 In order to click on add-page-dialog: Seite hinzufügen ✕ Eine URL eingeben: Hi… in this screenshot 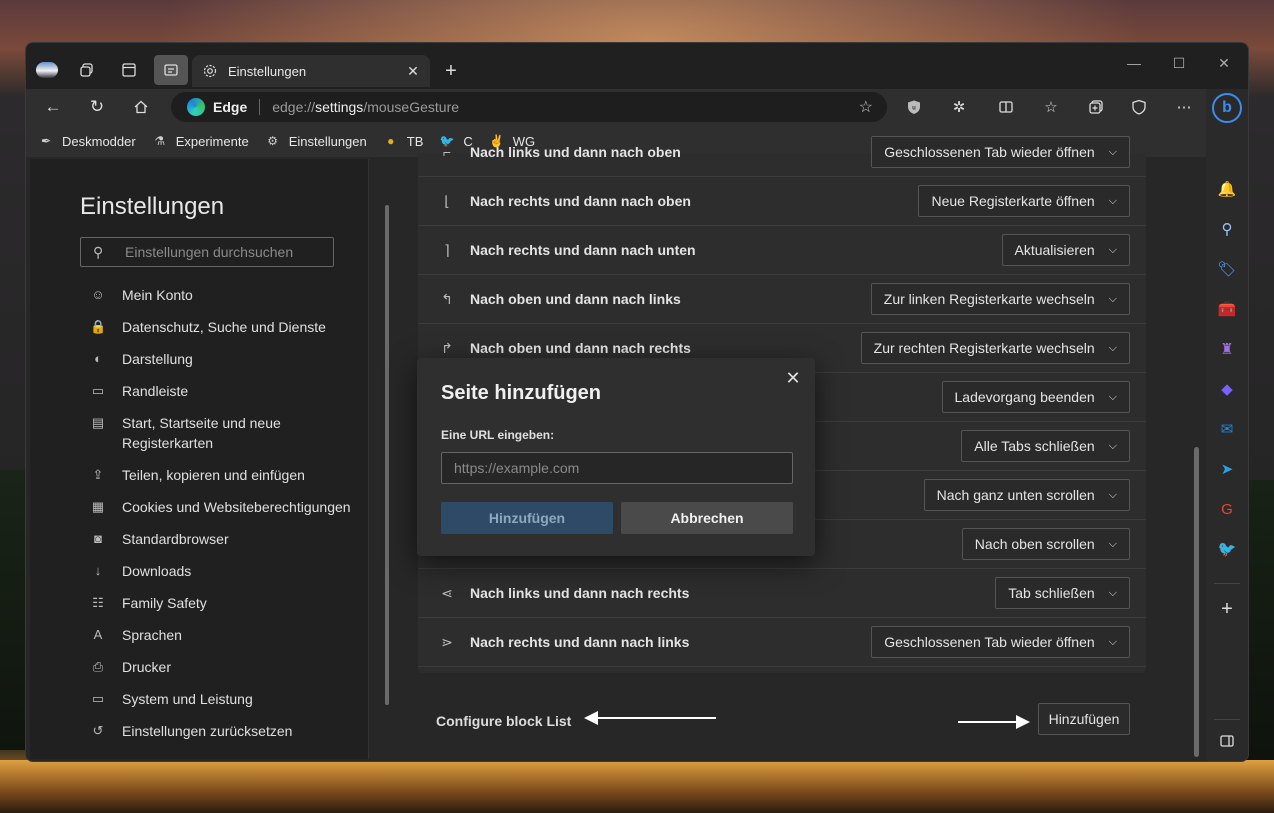, I will do `click(616, 457)`.